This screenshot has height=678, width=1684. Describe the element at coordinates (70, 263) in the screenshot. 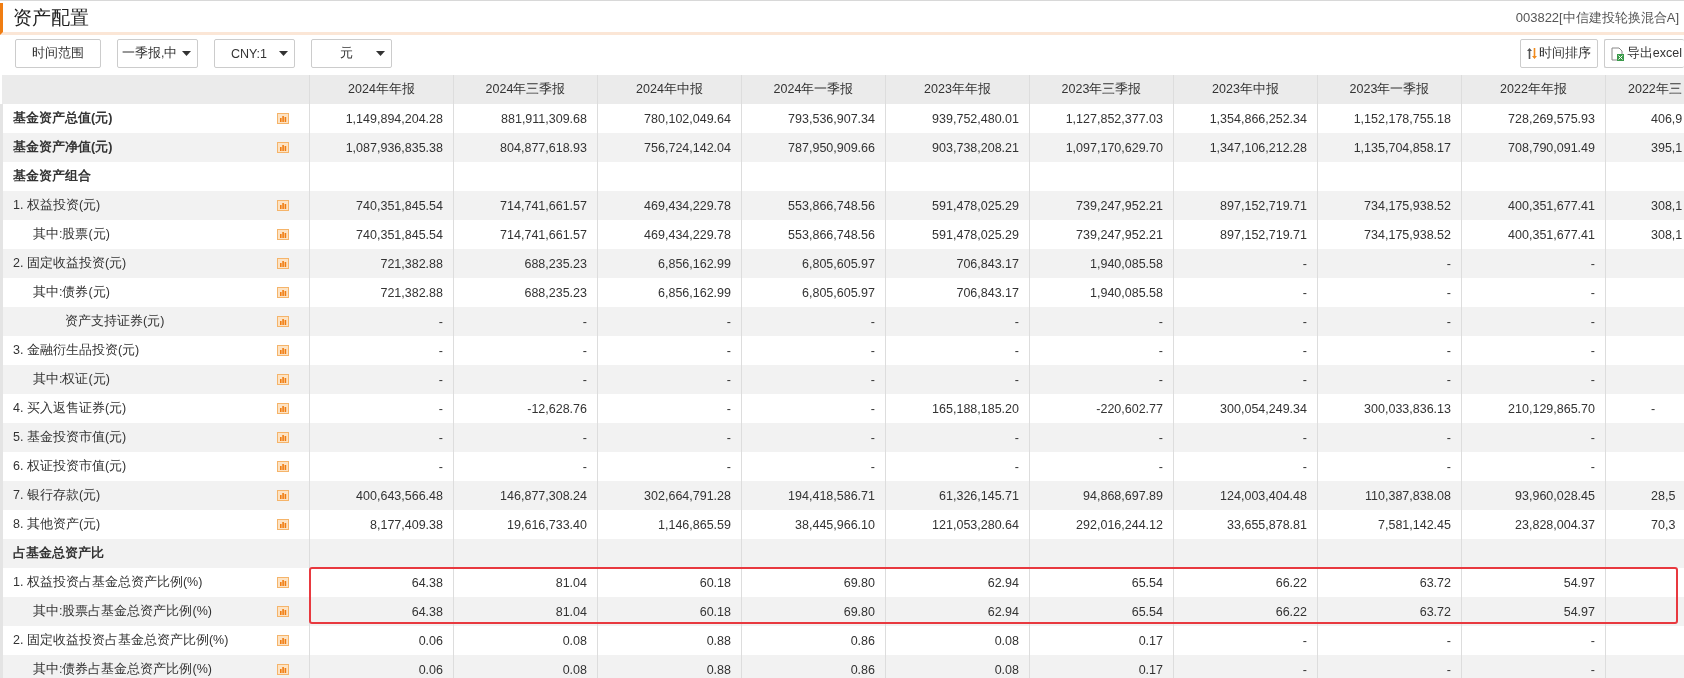

I see `row-label: 2. 固定收益投资(元)` at that location.